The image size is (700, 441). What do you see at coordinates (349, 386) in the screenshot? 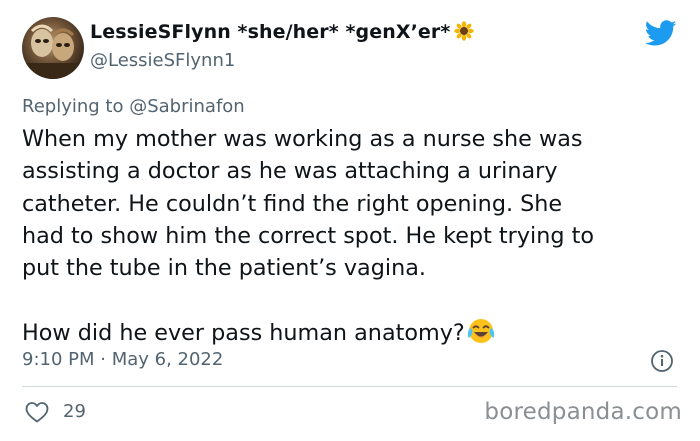
I see `divider` at bounding box center [349, 386].